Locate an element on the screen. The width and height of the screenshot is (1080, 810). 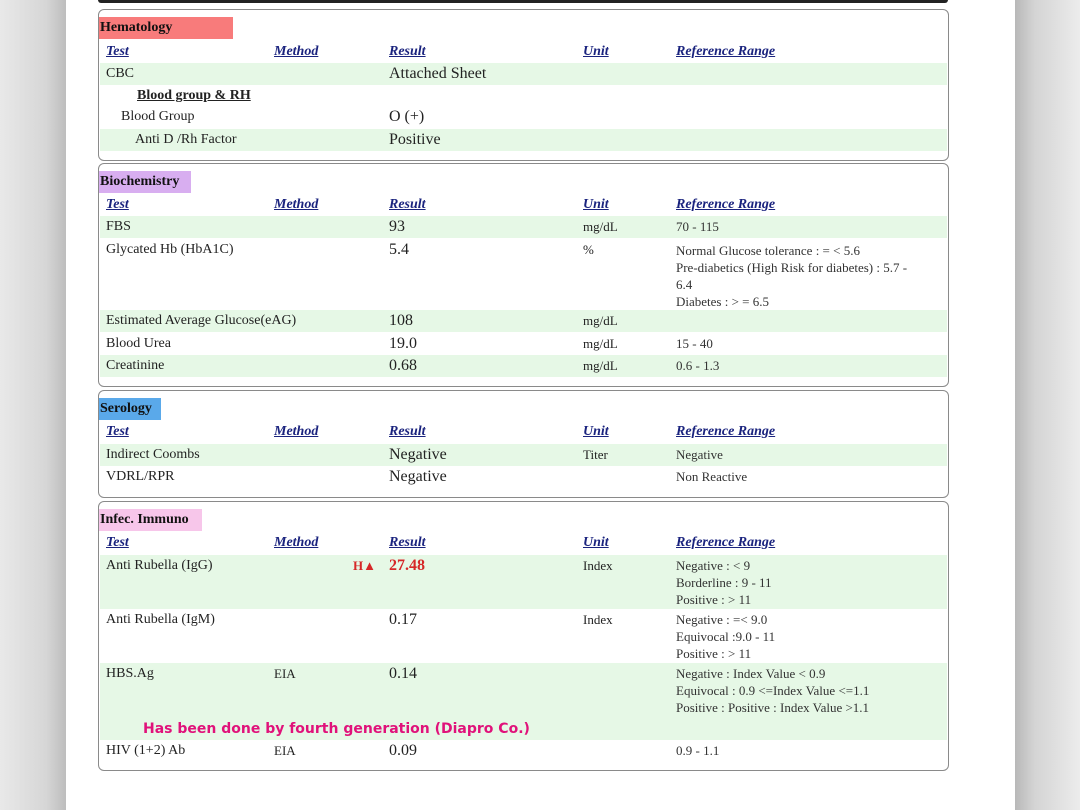
test-name: CBC is located at coordinates (120, 73).